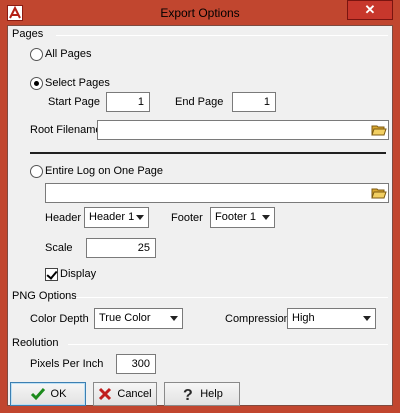  What do you see at coordinates (44, 296) in the screenshot?
I see `png-options-section-title: PNG Options` at bounding box center [44, 296].